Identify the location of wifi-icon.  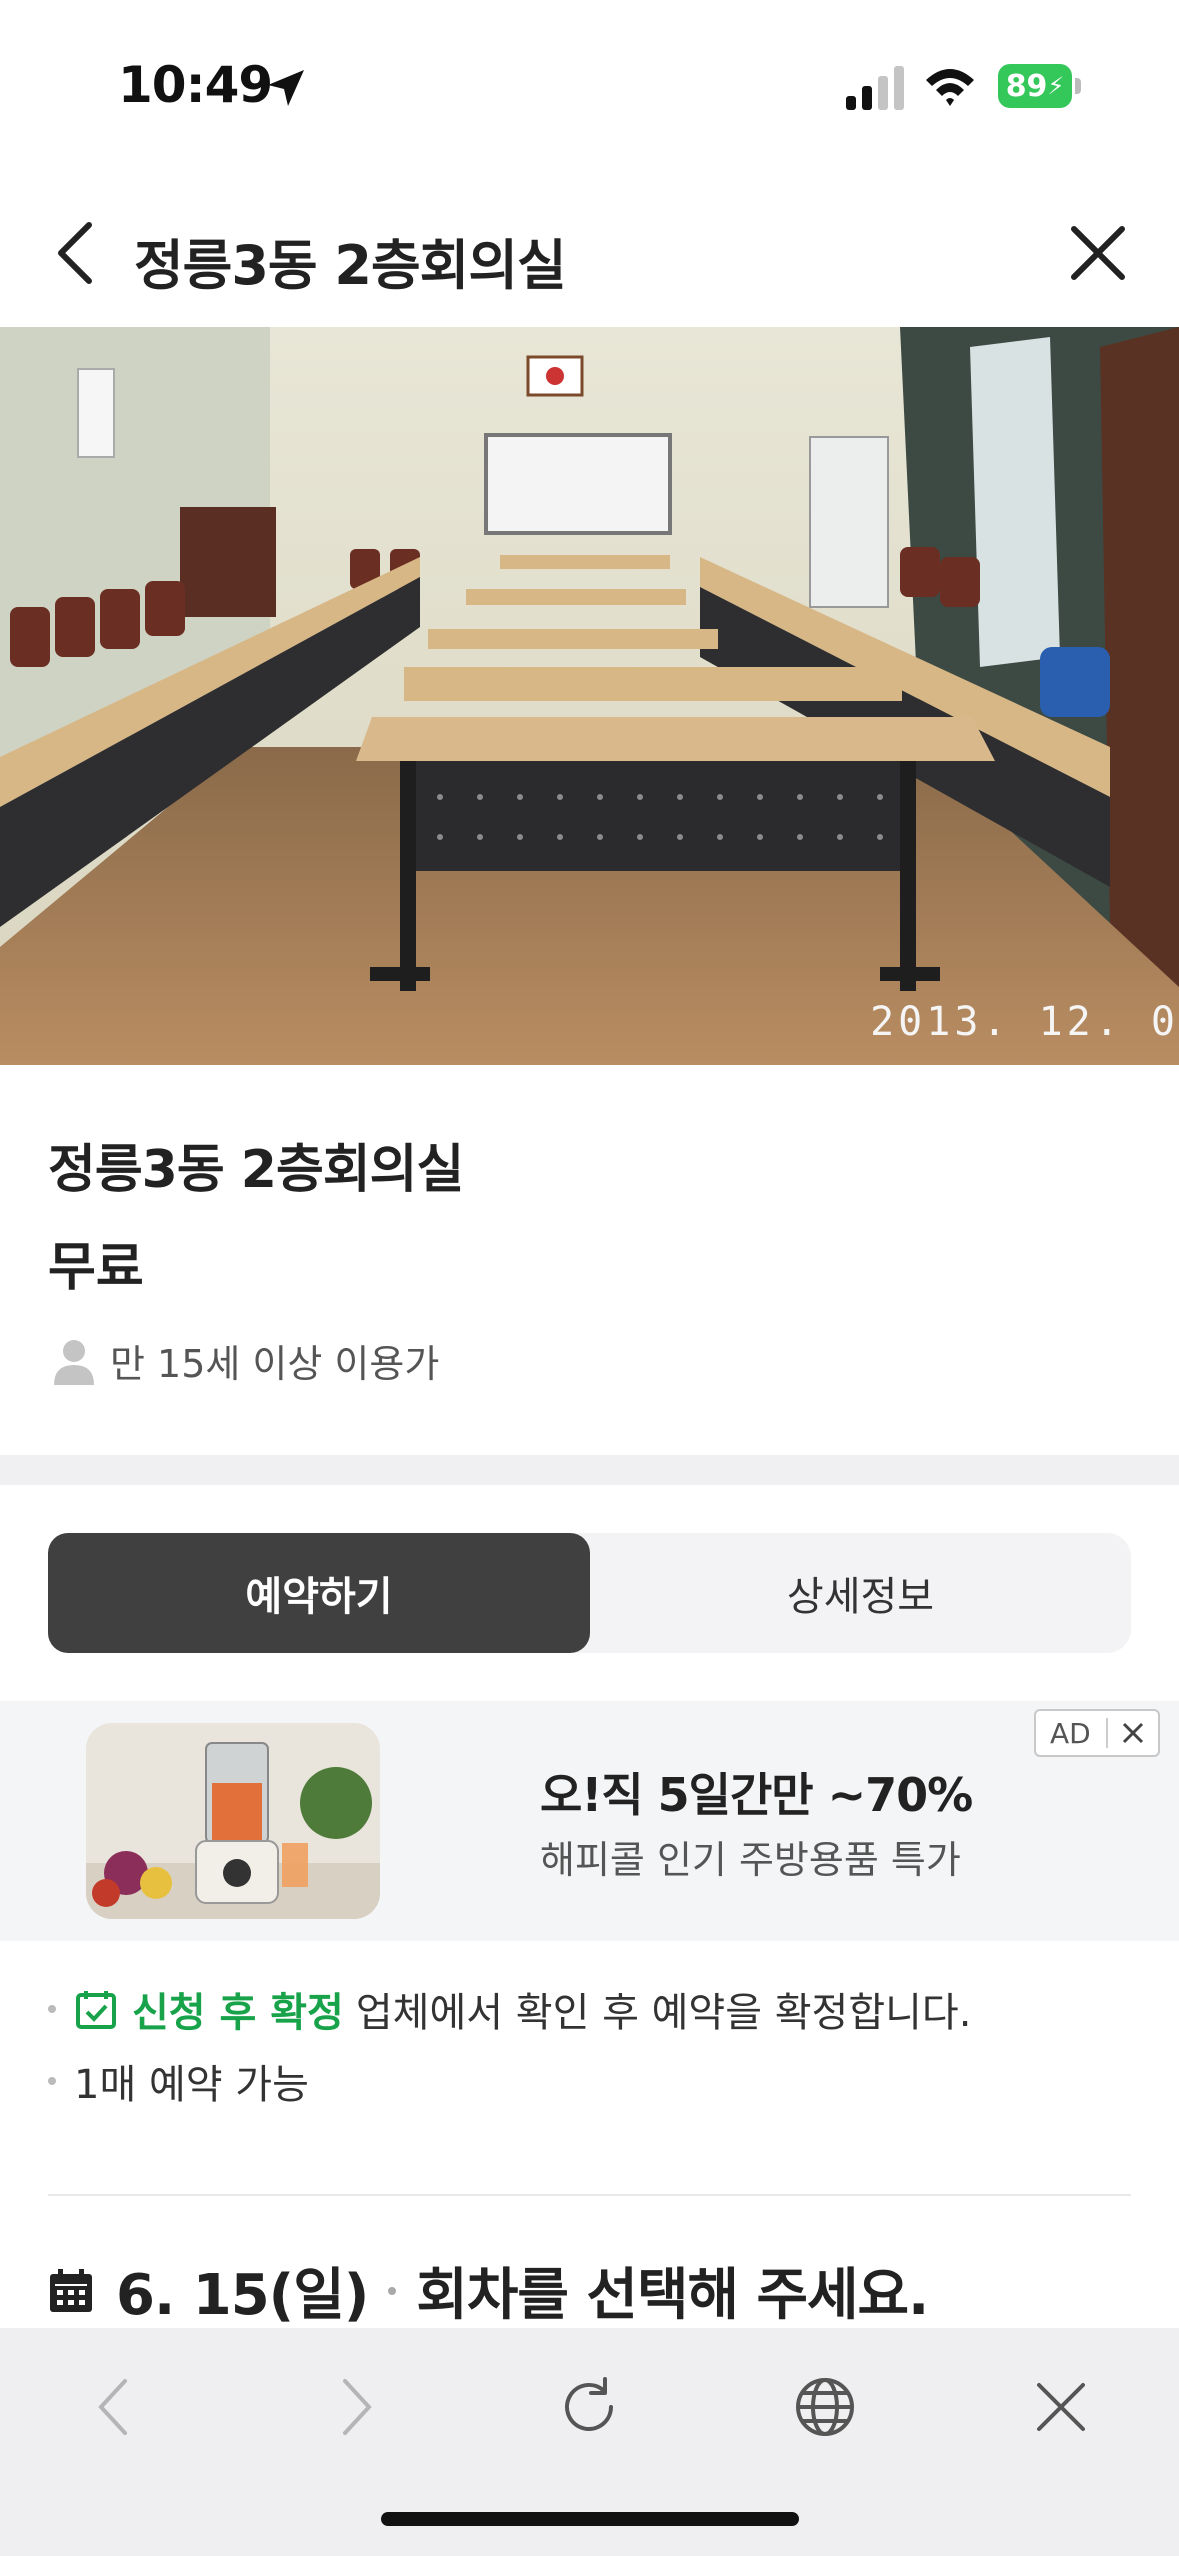
(950, 87).